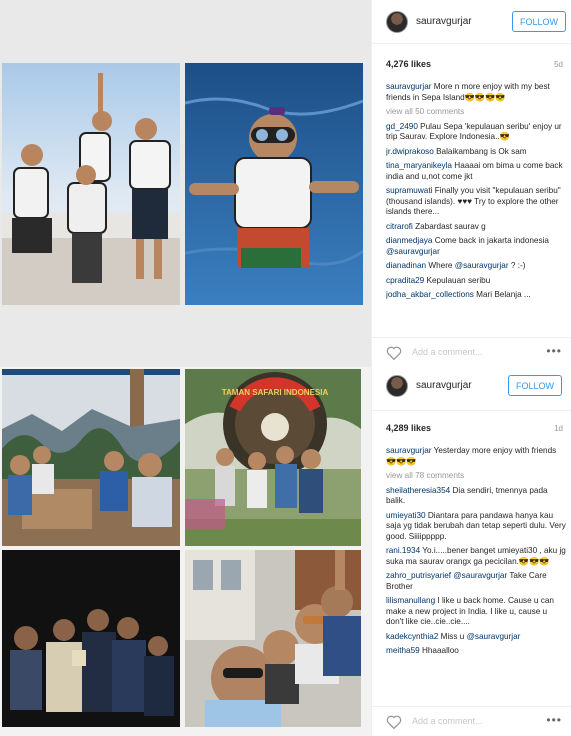 The image size is (571, 736). I want to click on photo-boat-group, so click(91, 184).